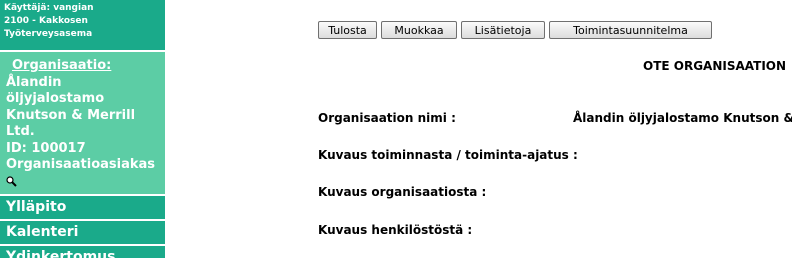  I want to click on organization-name-line: Ltd., so click(20, 131).